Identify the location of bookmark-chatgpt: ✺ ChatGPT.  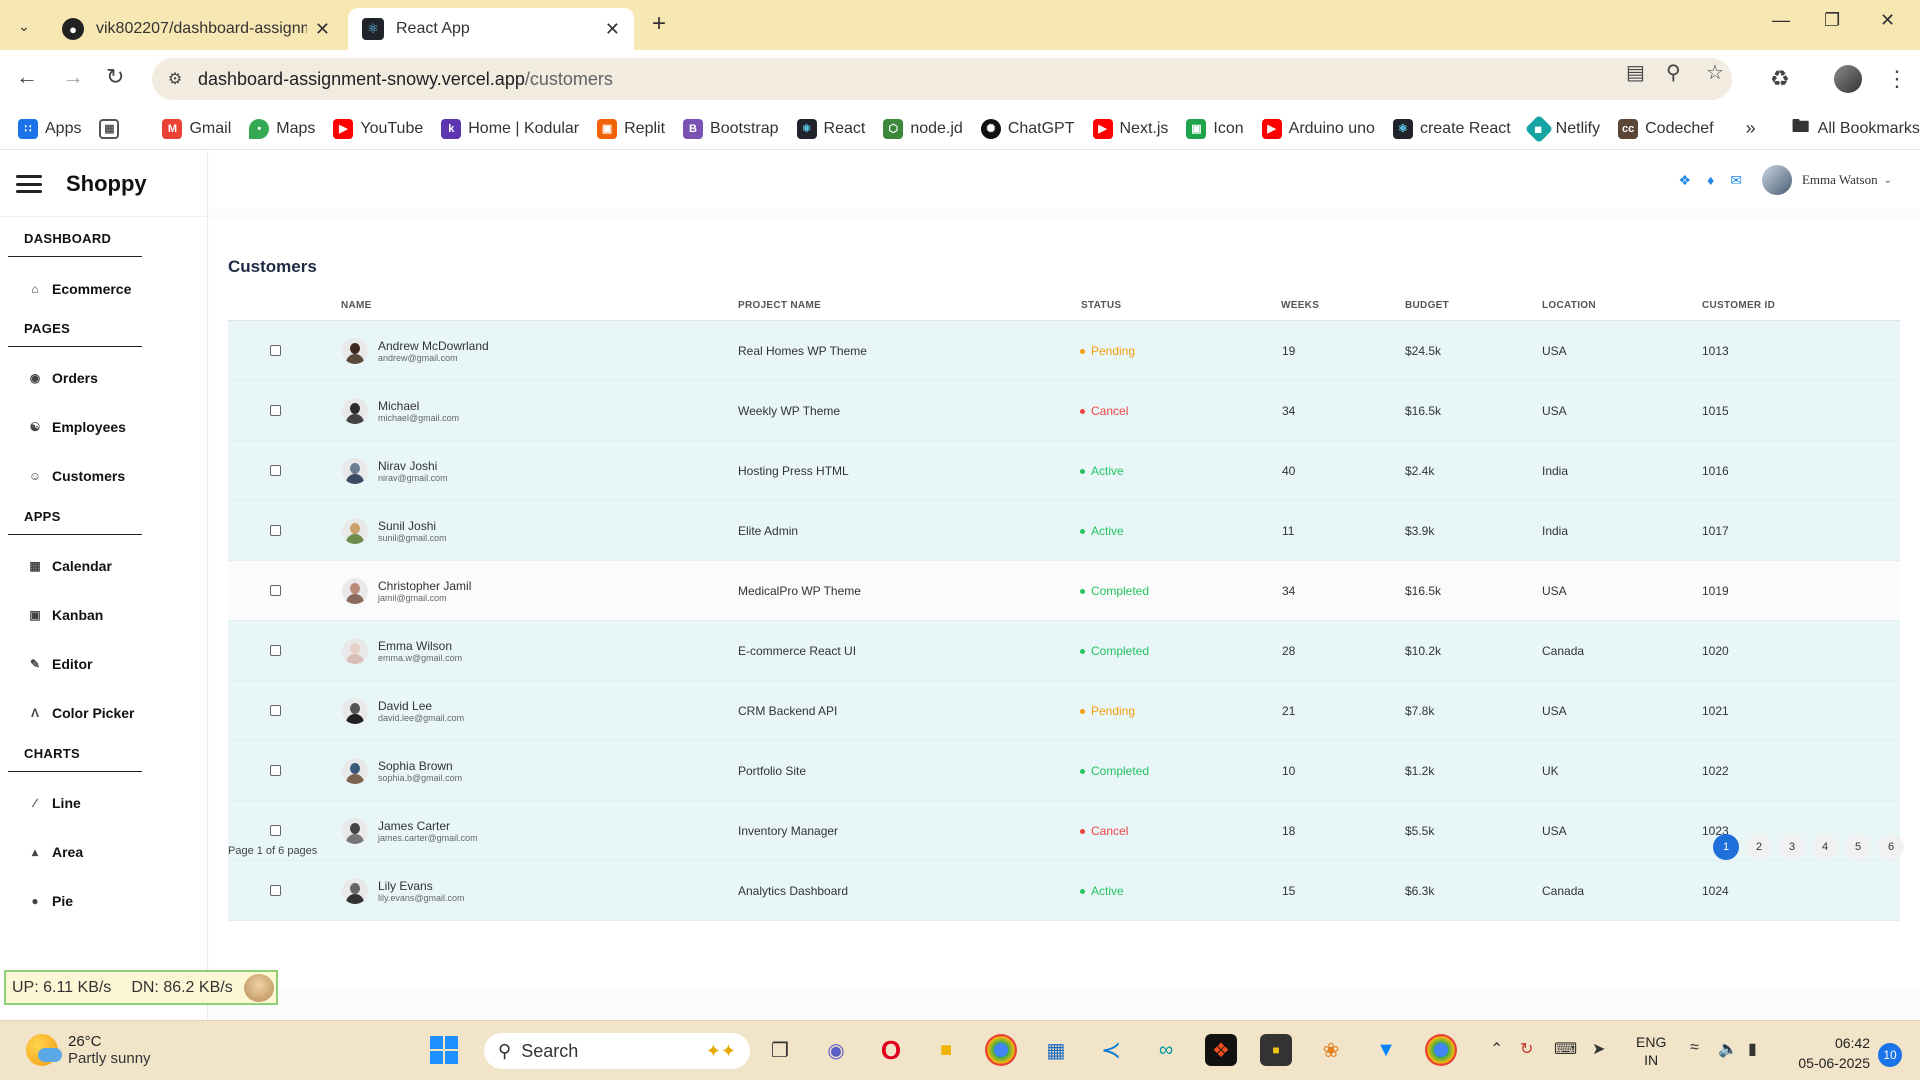
(1027, 128).